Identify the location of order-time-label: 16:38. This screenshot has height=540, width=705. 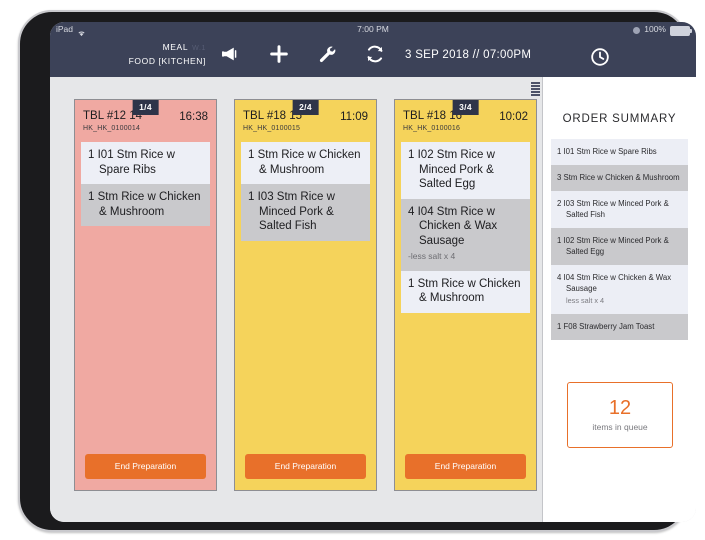
(193, 117).